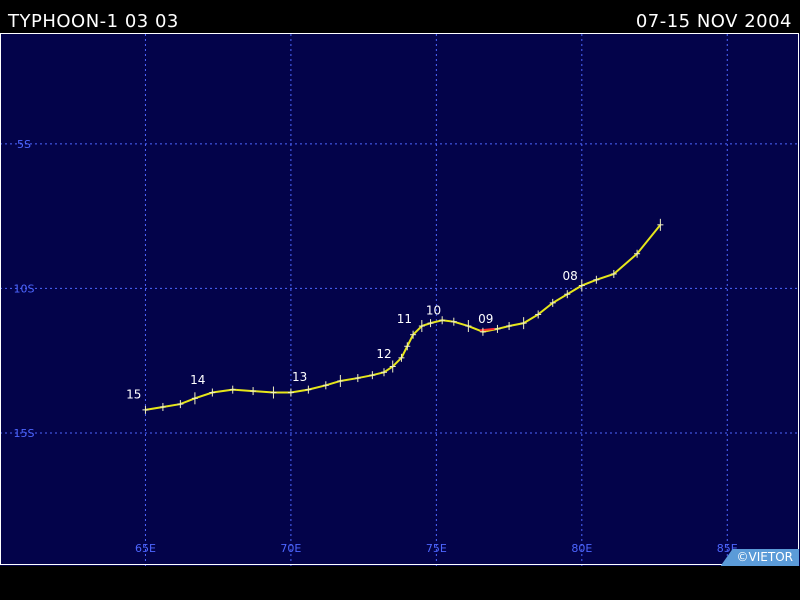 The height and width of the screenshot is (600, 800). What do you see at coordinates (24, 433) in the screenshot?
I see `latitude-label: 15S` at bounding box center [24, 433].